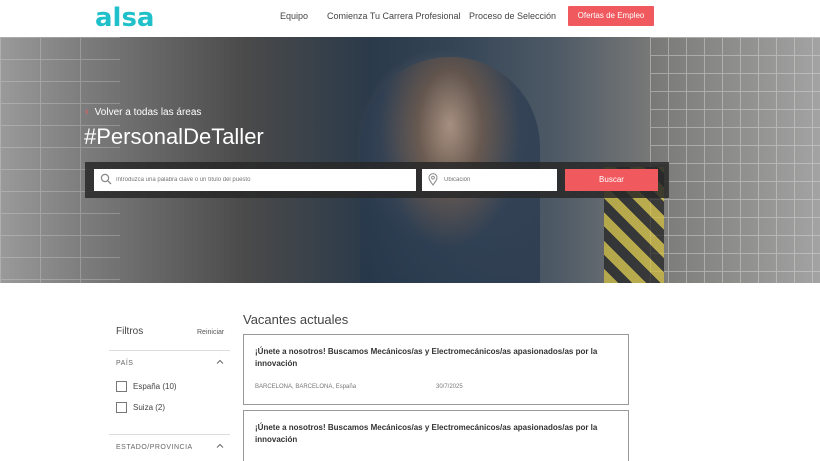 The width and height of the screenshot is (820, 461). Describe the element at coordinates (60, 160) in the screenshot. I see `hero-background-wall` at that location.